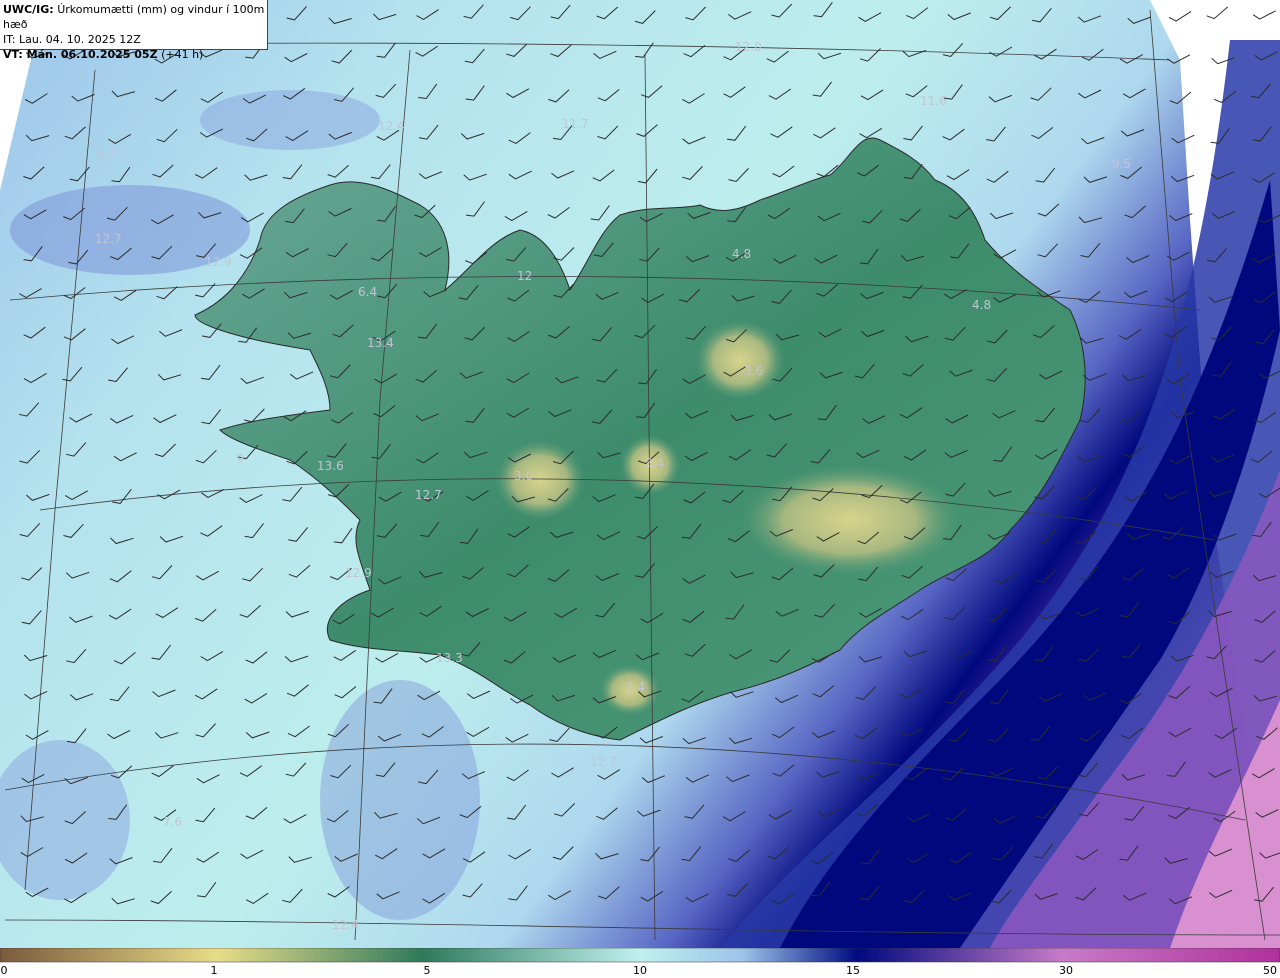 This screenshot has width=1280, height=978. Describe the element at coordinates (240, 459) in the screenshot. I see `value-label: 9` at that location.